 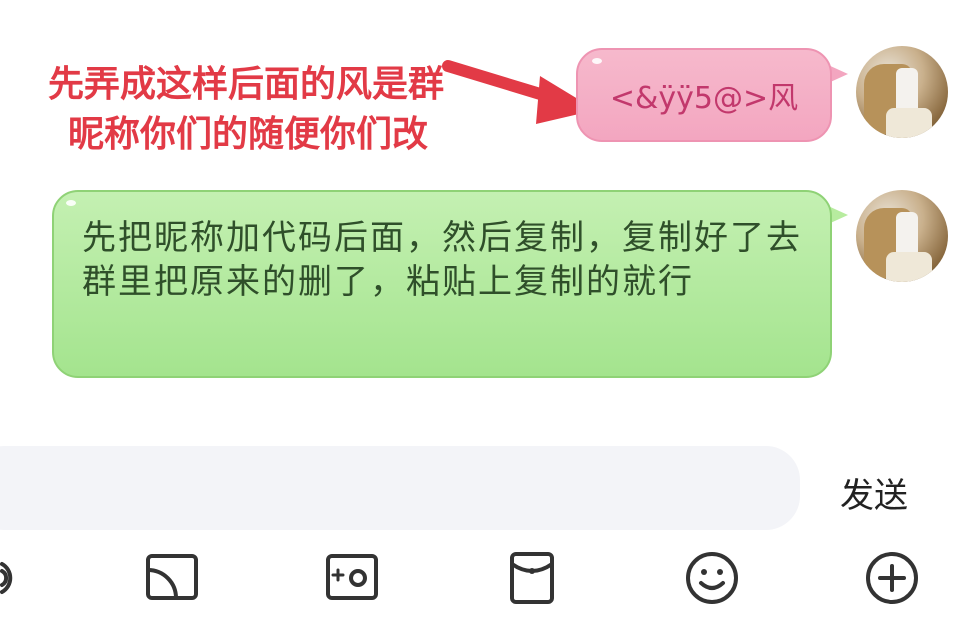 I want to click on send-button: 发送, so click(x=874, y=492).